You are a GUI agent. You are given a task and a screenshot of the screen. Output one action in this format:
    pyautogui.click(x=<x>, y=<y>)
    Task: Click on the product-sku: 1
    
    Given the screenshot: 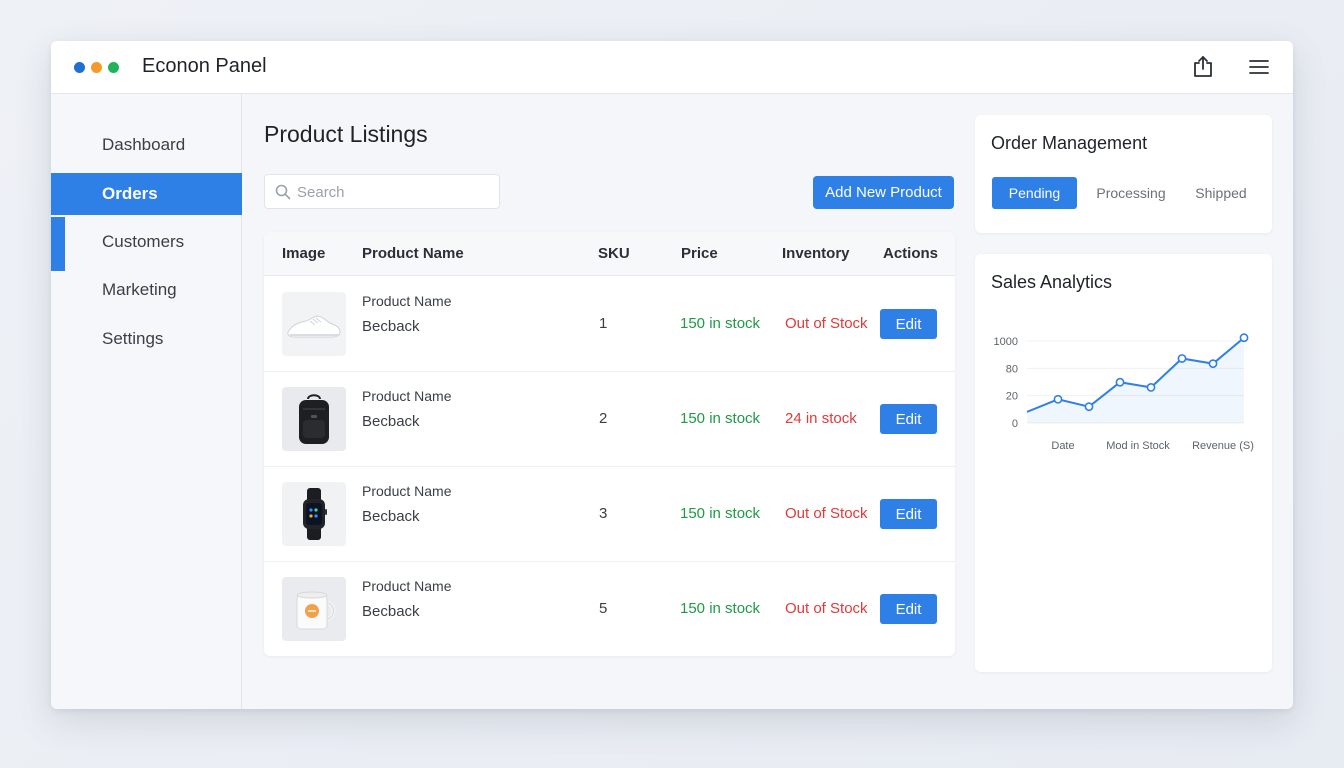 What is the action you would take?
    pyautogui.click(x=603, y=323)
    